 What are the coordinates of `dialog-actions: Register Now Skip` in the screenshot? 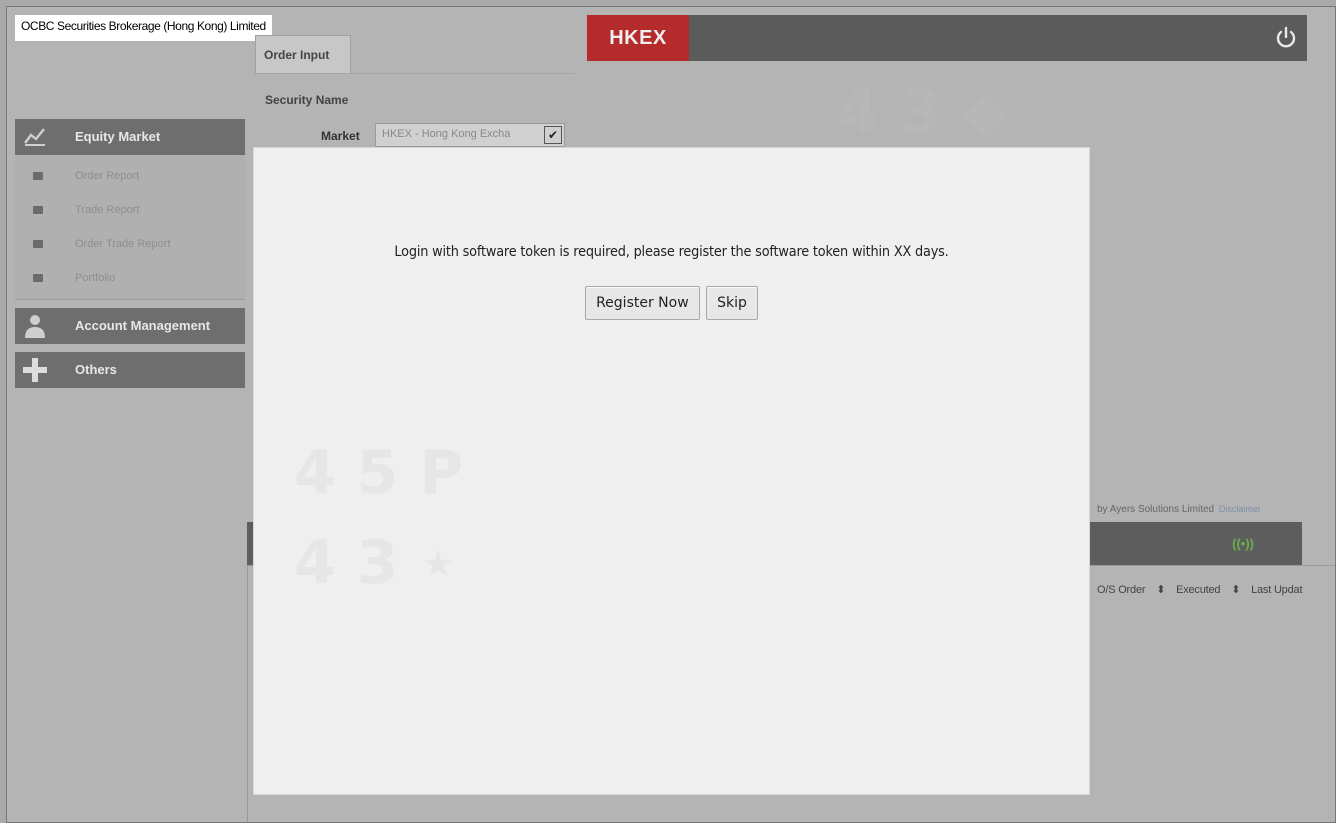 It's located at (671, 303).